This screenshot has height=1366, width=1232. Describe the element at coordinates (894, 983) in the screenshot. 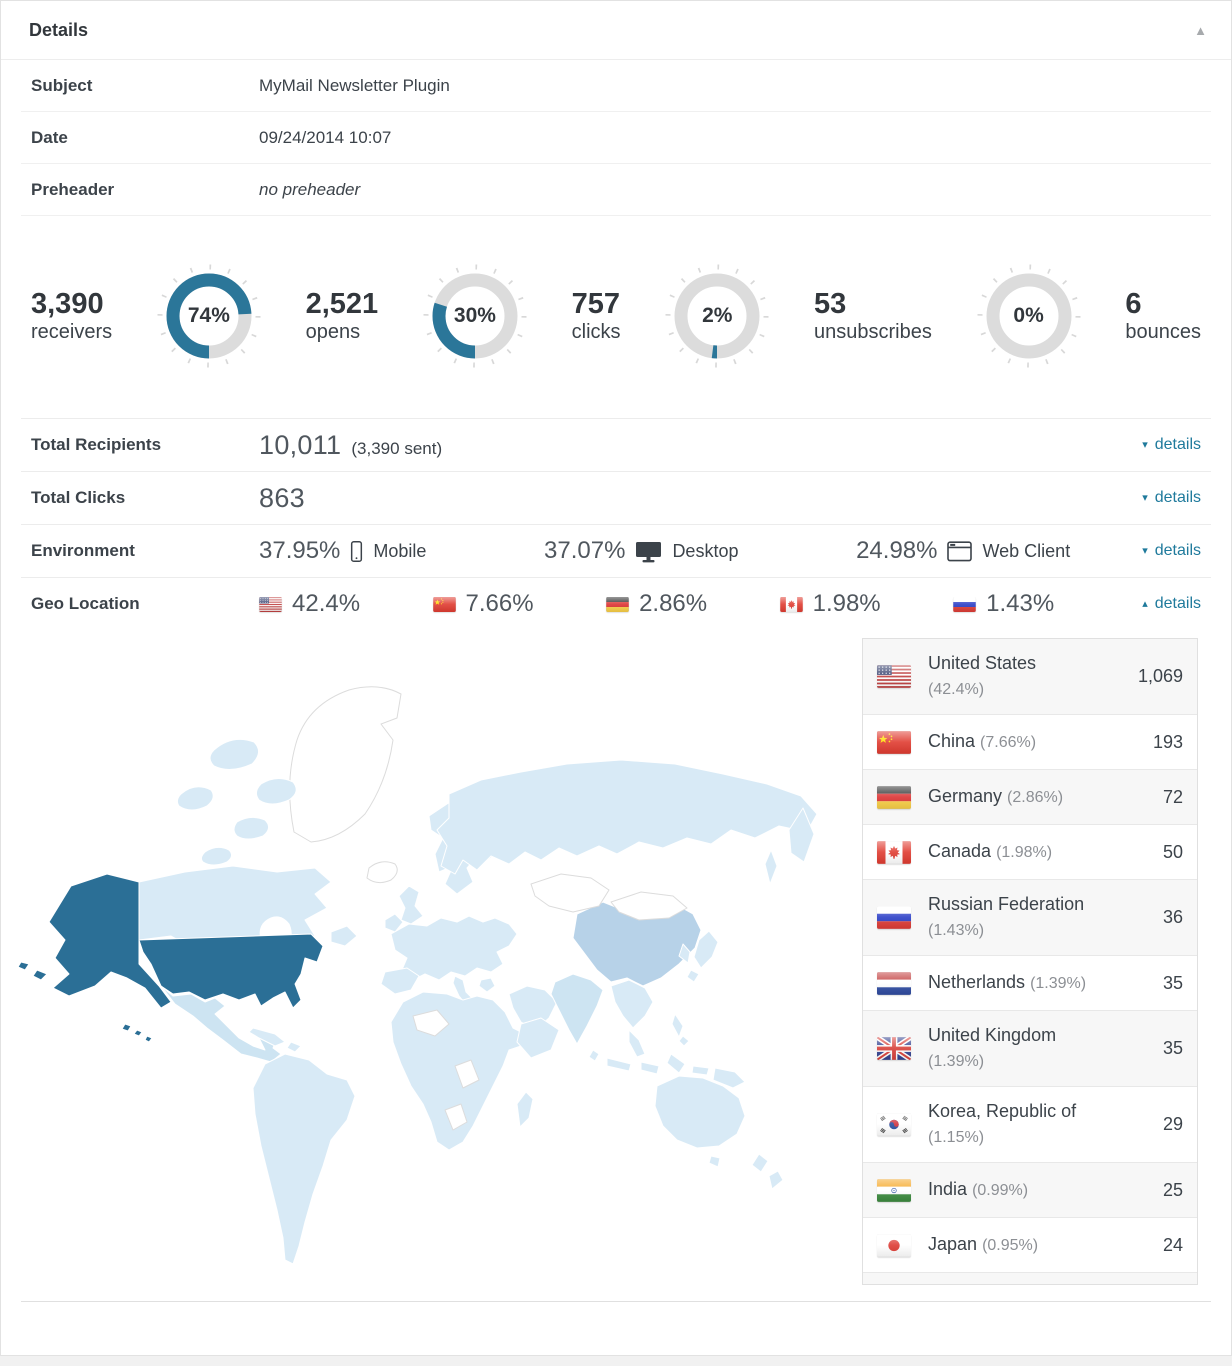

I see `flag-nl-icon` at that location.